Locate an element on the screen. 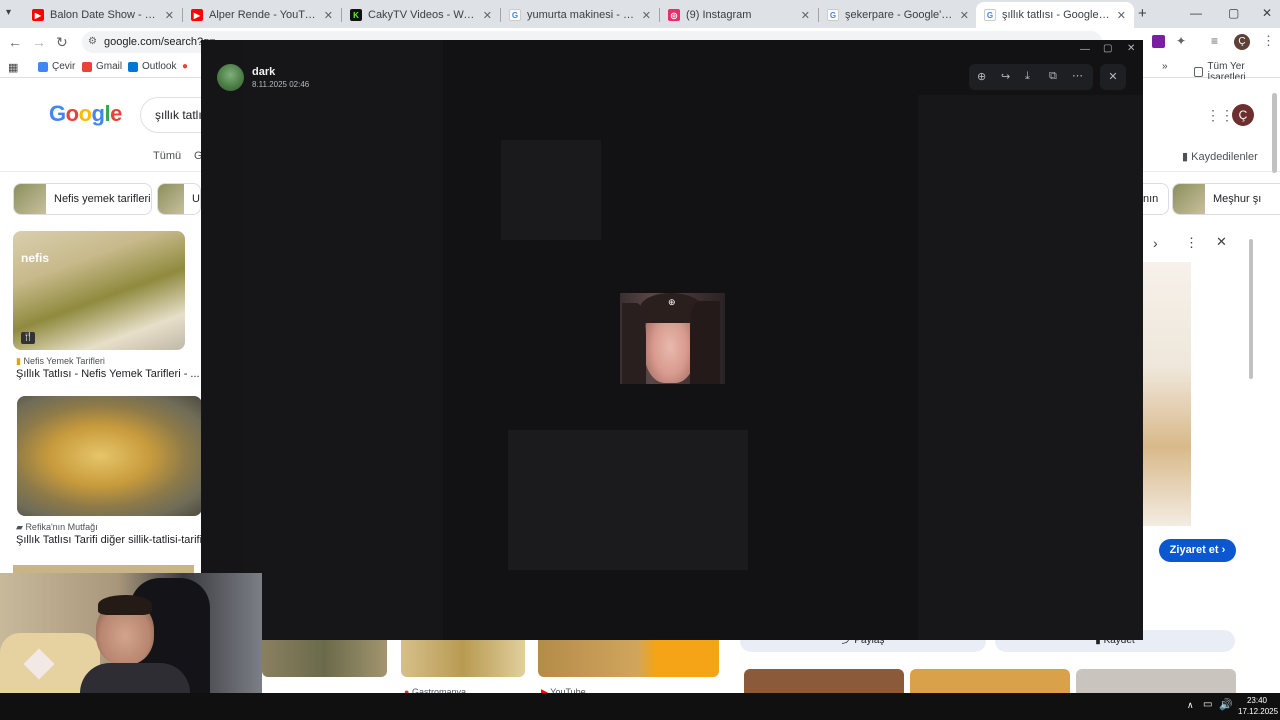  tab-7-active: G şıllık tatlısı - Google'da Ara ✕ is located at coordinates (1055, 15).